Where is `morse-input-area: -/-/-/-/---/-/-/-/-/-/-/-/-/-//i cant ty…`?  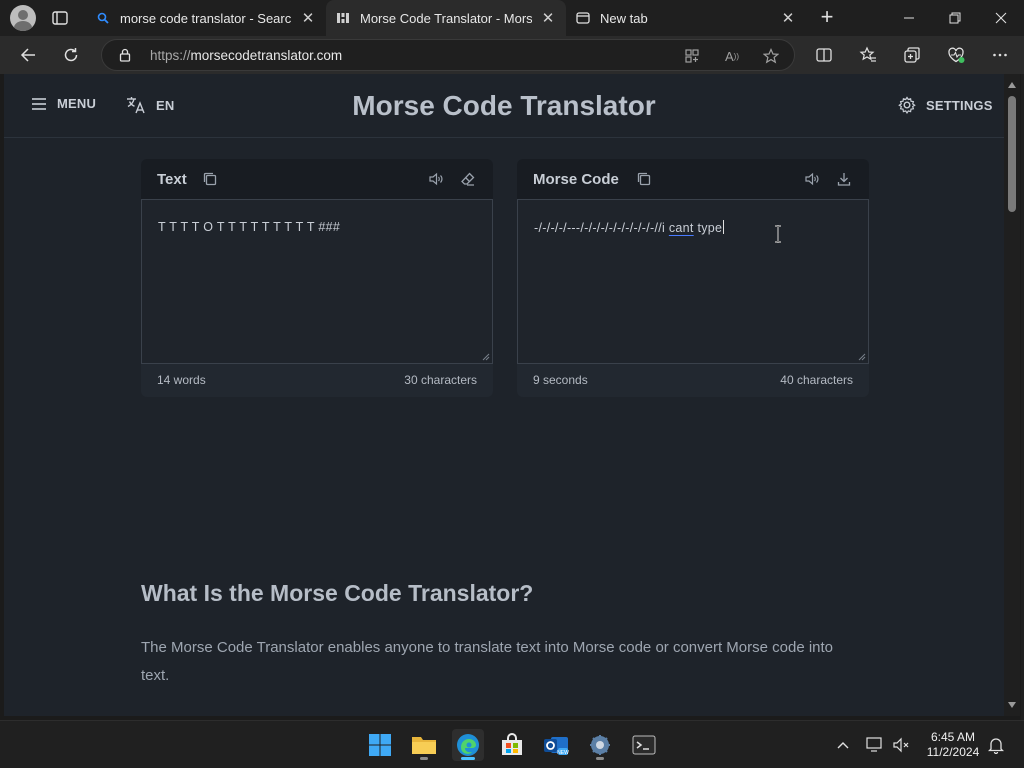
morse-input-area: -/-/-/-/---/-/-/-/-/-/-/-/-/-//i cant ty… is located at coordinates (693, 281).